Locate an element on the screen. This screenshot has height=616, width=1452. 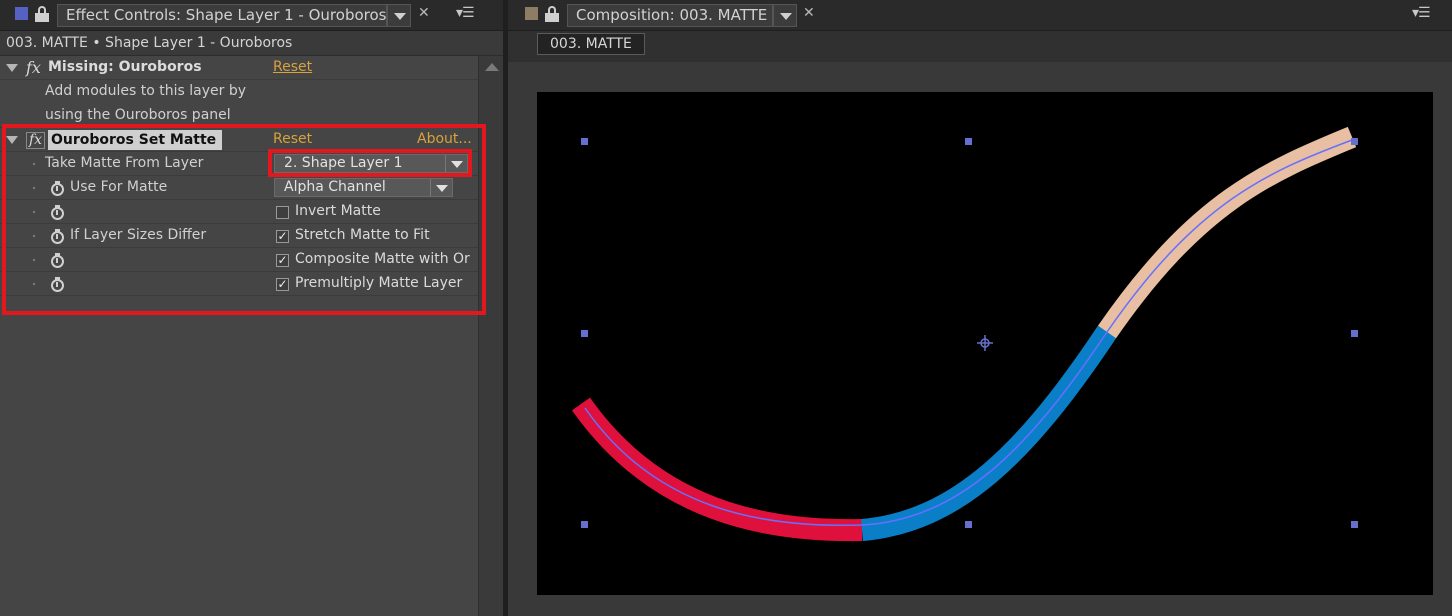
stroke-blue-segment is located at coordinates (988, 433).